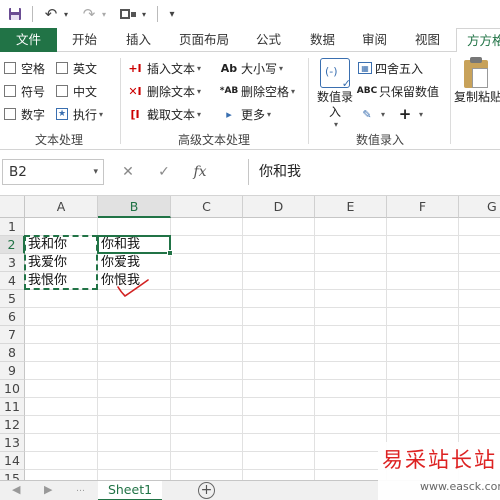 The height and width of the screenshot is (500, 500). Describe the element at coordinates (16, 489) in the screenshot. I see `prev-sheet-icon: ◀` at that location.